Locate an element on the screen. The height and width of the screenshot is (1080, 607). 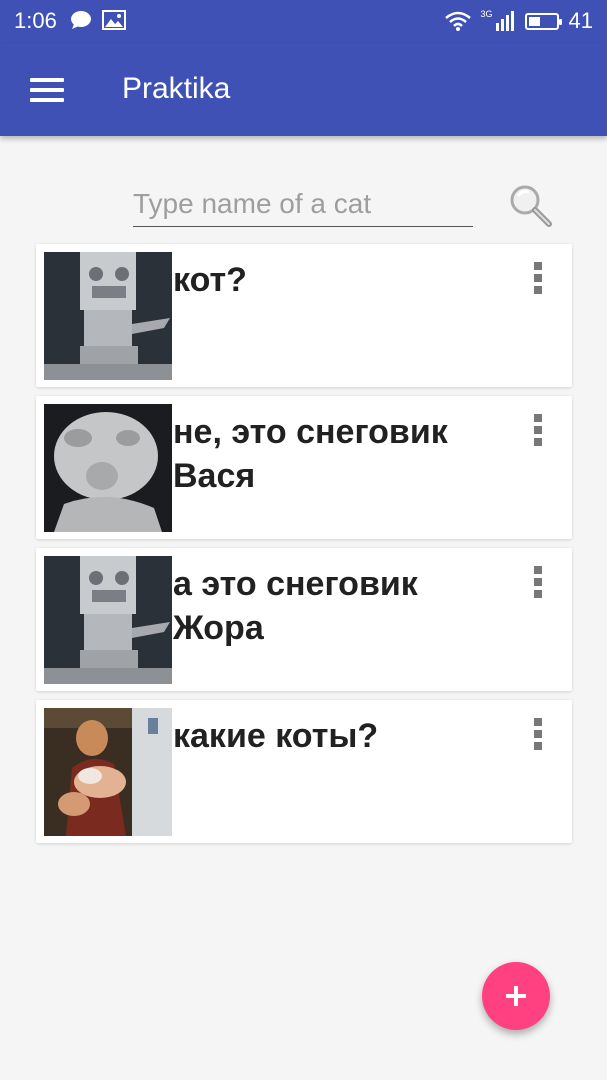
message-icon is located at coordinates (81, 20).